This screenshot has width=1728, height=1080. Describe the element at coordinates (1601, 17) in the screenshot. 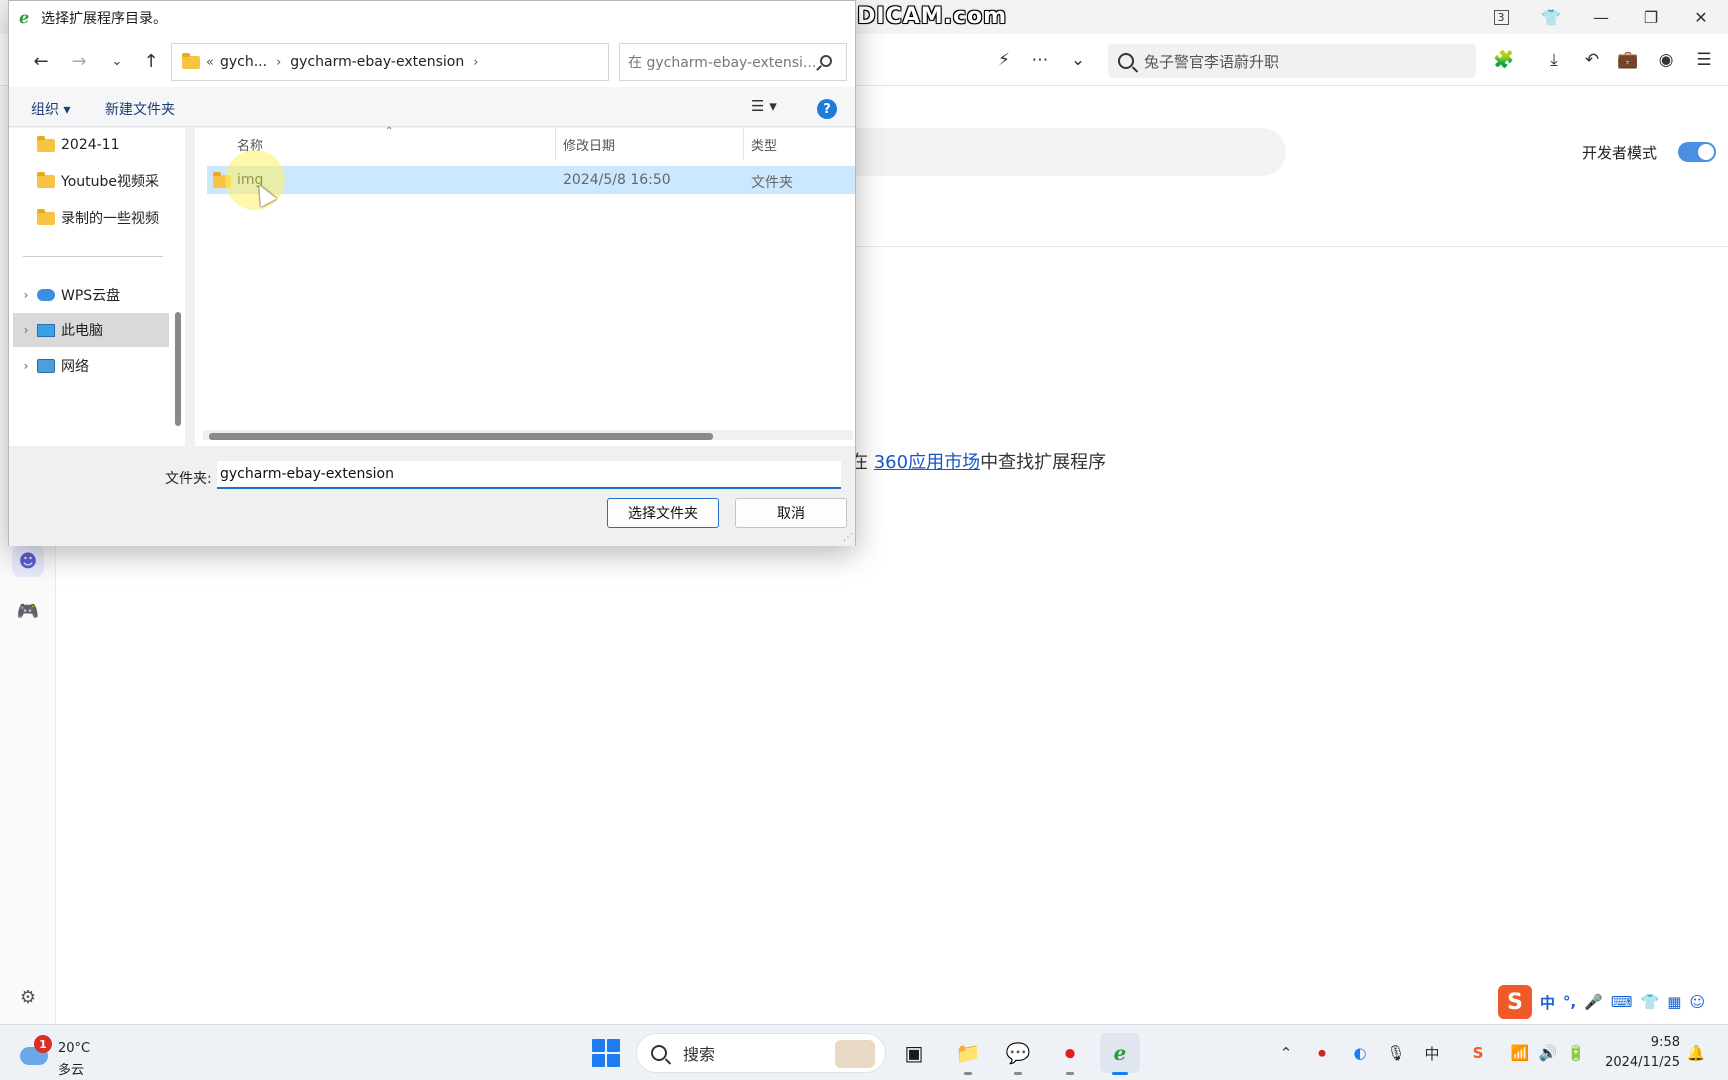

I see `minimize-button: —` at that location.